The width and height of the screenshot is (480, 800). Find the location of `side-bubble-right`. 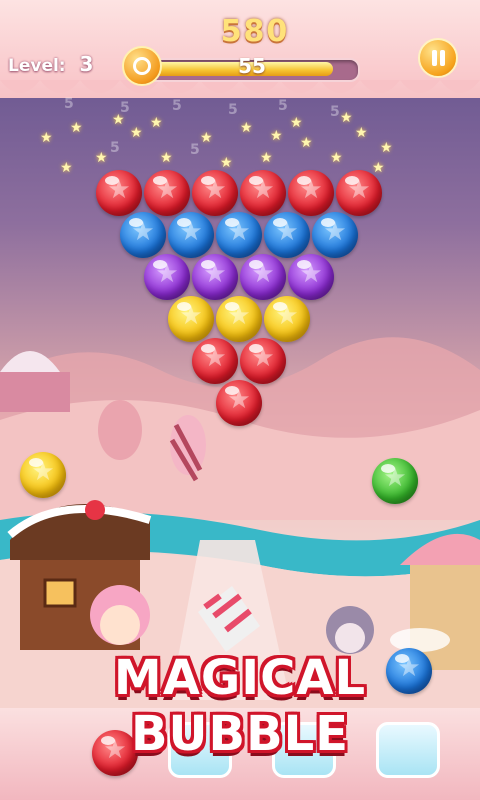

side-bubble-right is located at coordinates (395, 481).